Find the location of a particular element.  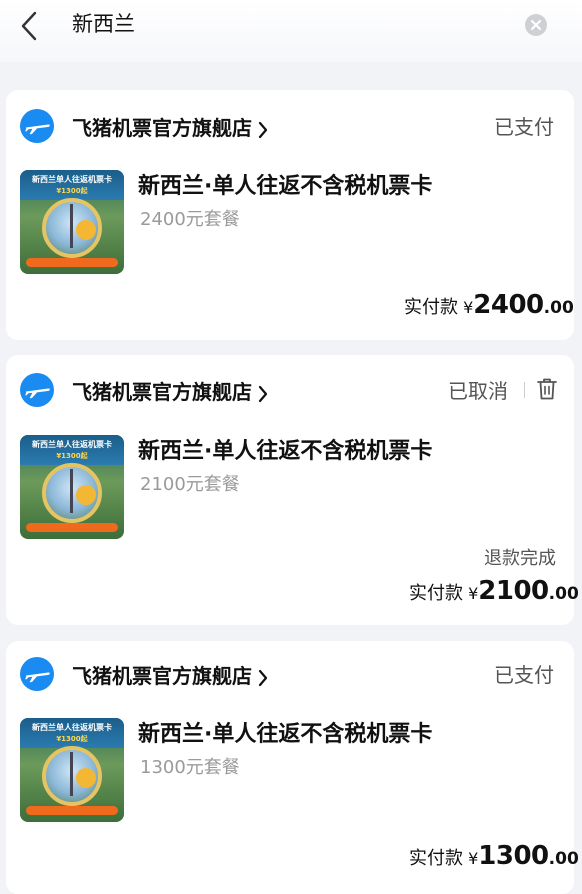

search-input: 新西兰 is located at coordinates (103, 23).